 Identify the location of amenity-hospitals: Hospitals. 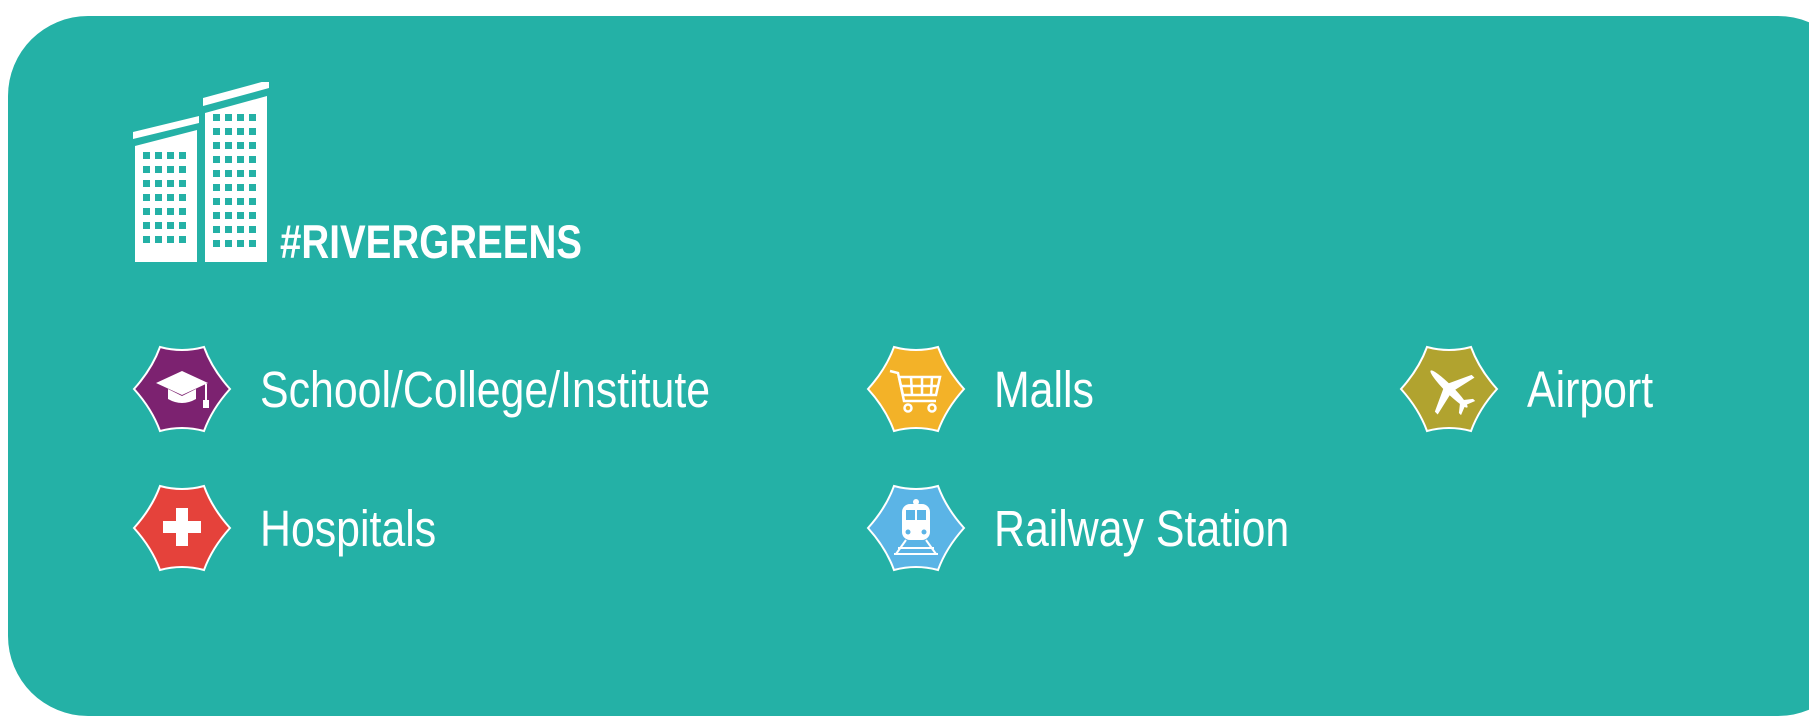
(301, 528).